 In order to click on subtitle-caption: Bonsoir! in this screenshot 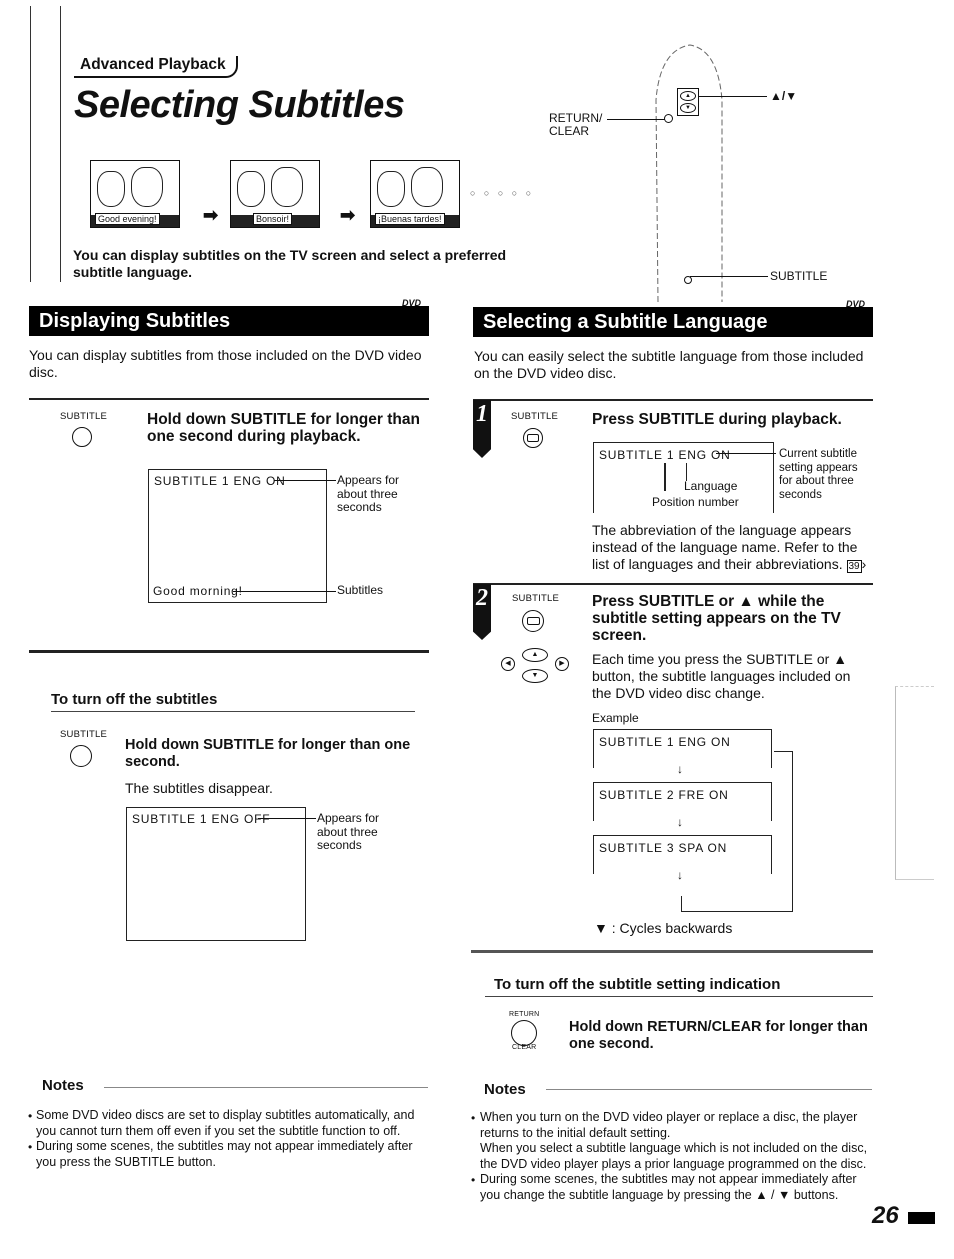, I will do `click(273, 219)`.